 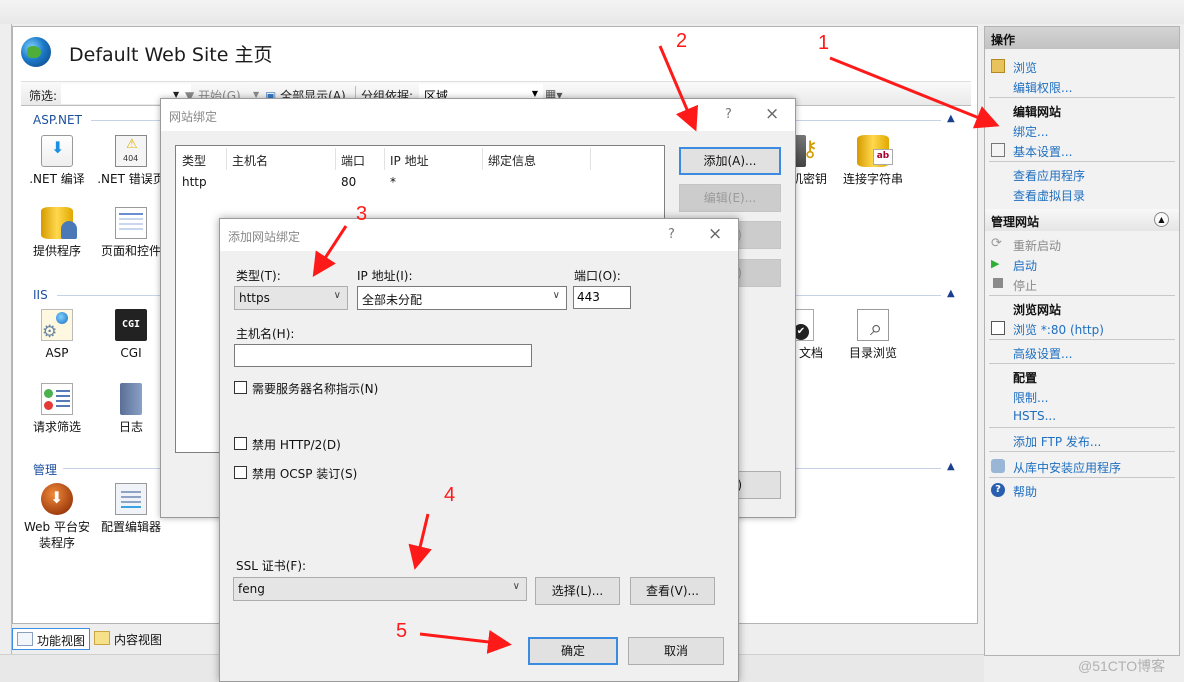 What do you see at coordinates (450, 495) in the screenshot?
I see `step-number-4: 4` at bounding box center [450, 495].